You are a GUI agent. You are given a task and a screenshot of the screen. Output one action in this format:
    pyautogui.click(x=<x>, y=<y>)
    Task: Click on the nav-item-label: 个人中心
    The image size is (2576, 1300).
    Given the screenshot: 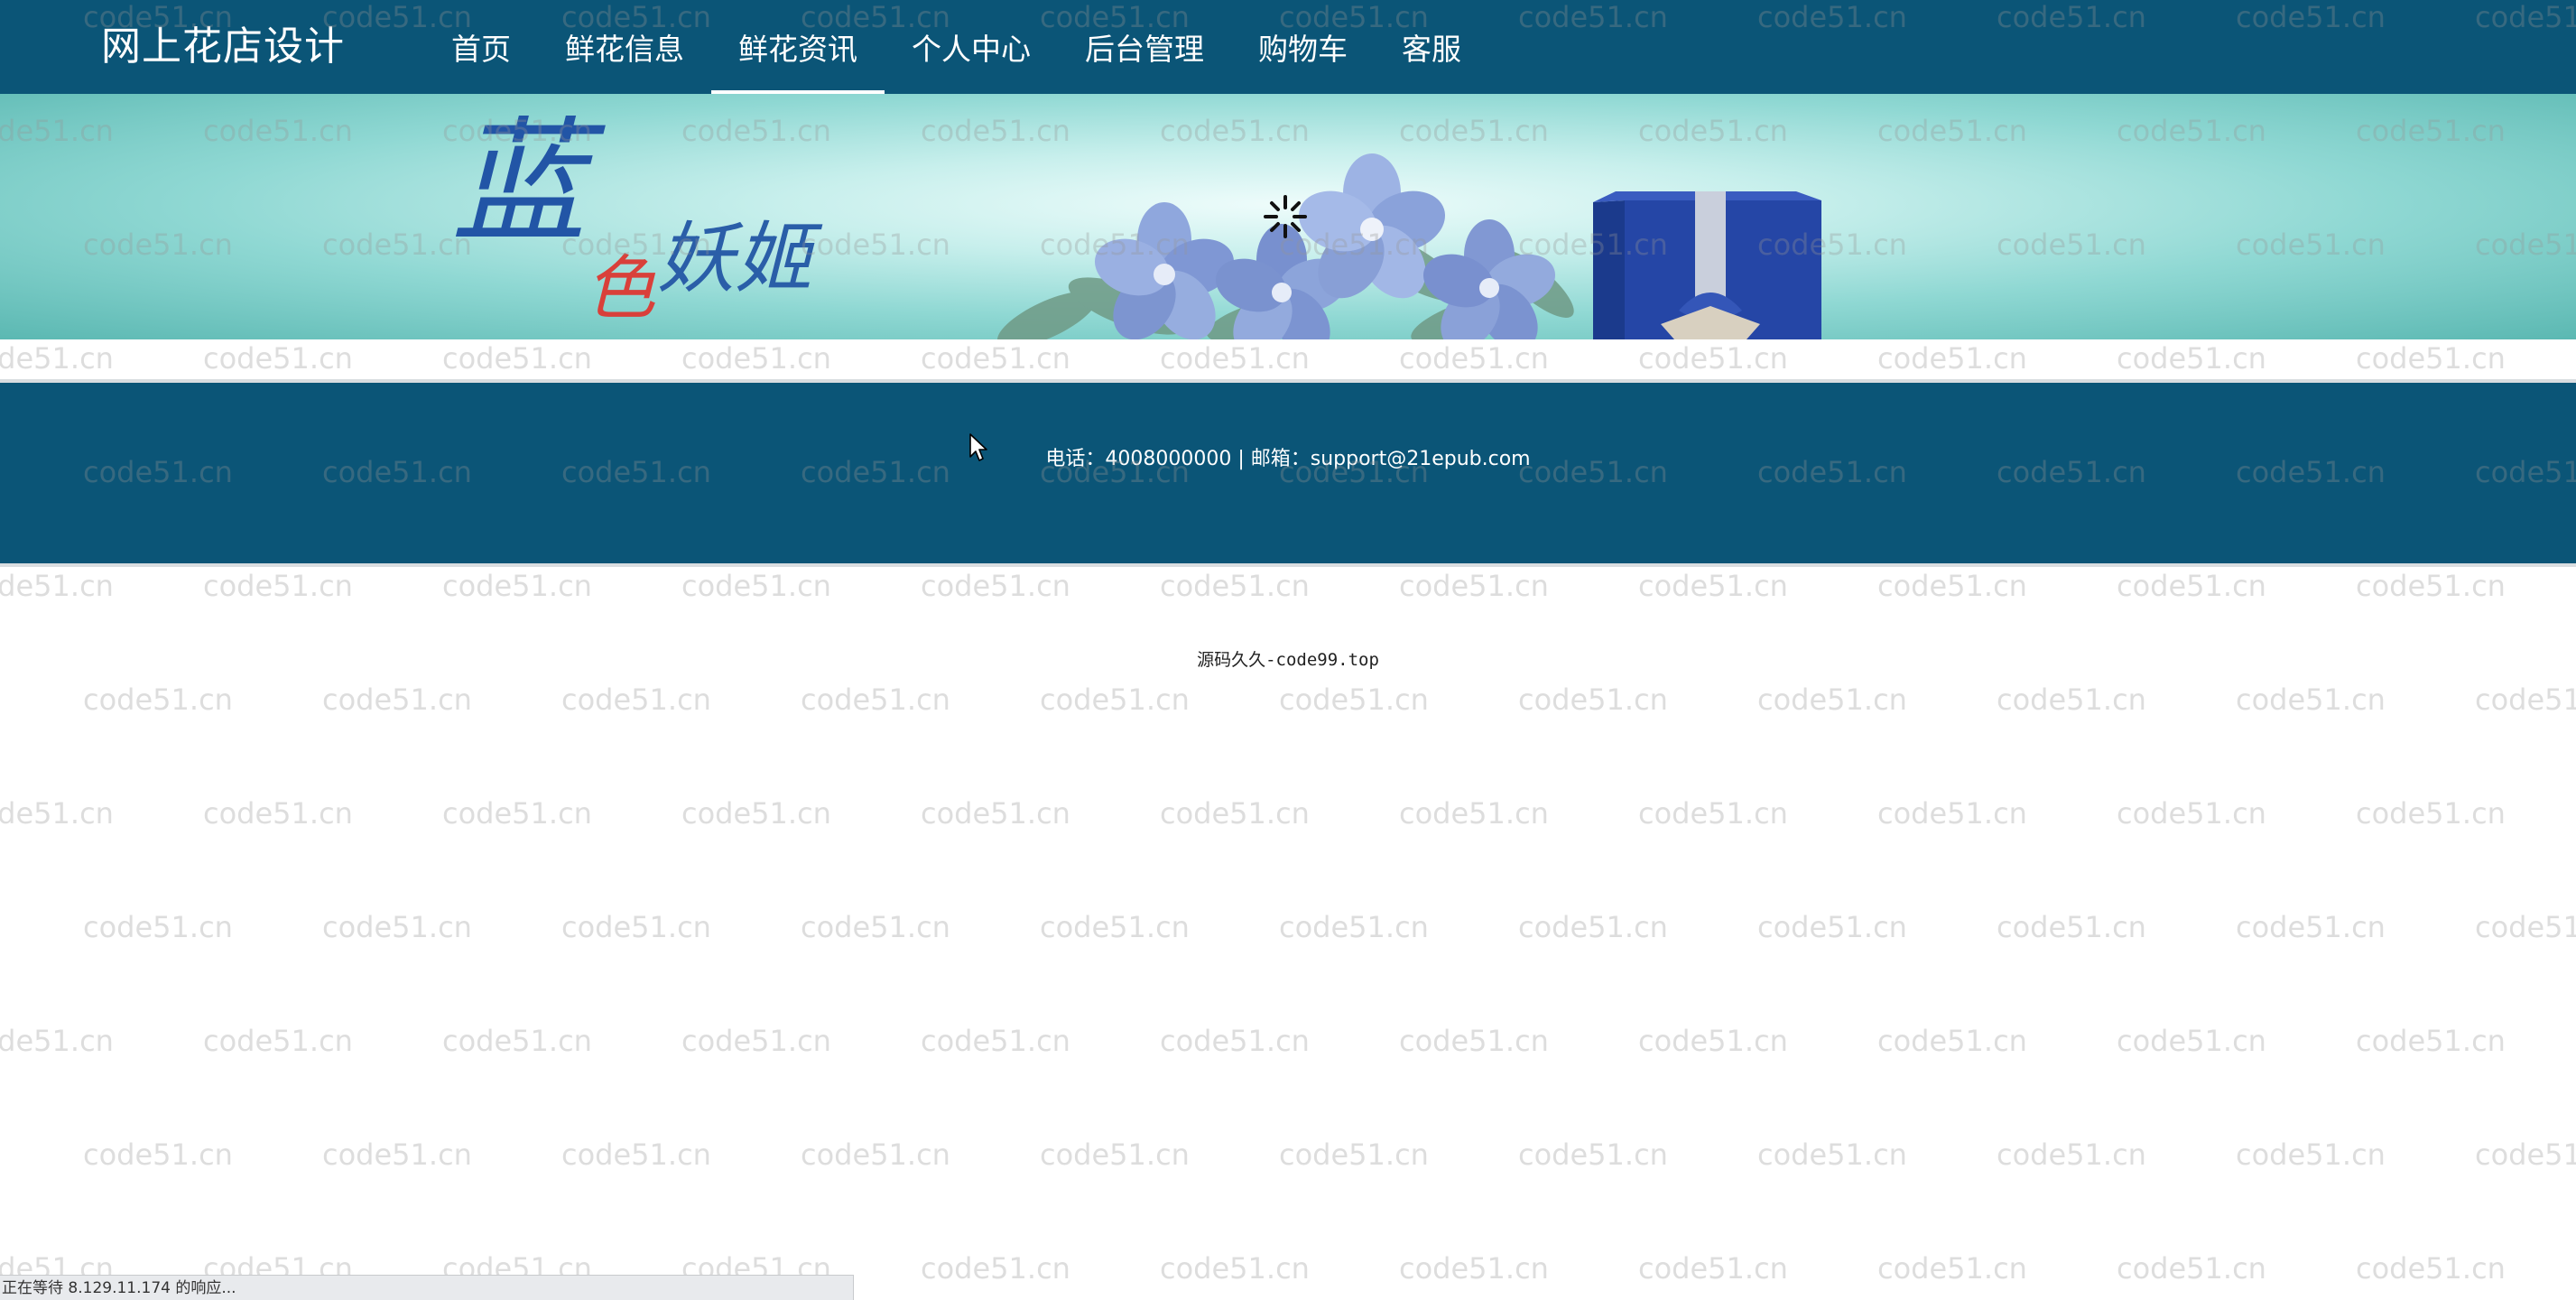 What is the action you would take?
    pyautogui.click(x=971, y=50)
    